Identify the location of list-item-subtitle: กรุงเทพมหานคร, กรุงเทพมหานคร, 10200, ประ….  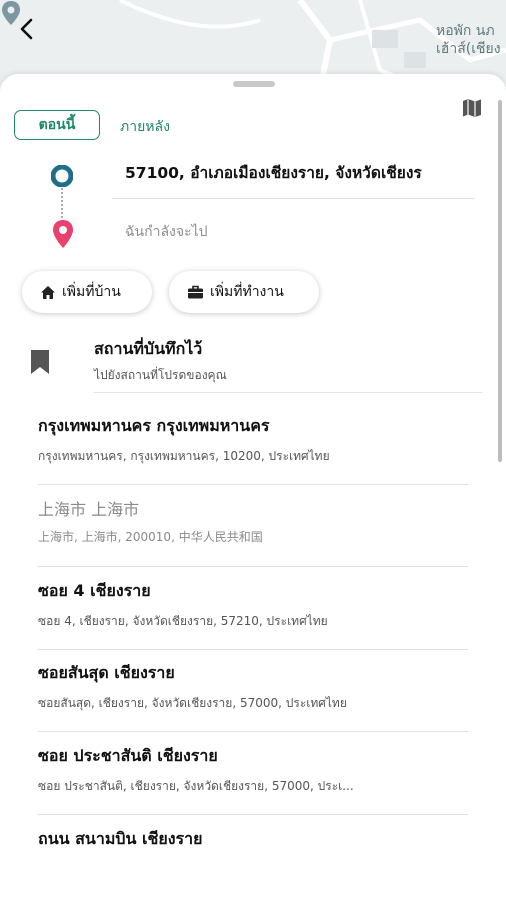
(184, 456).